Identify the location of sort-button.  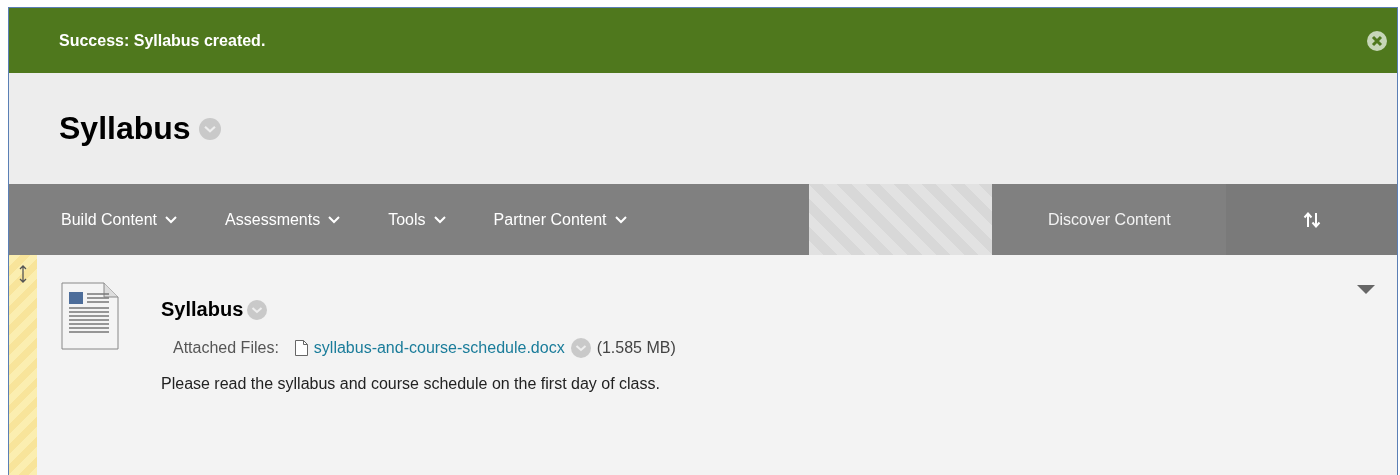
(1311, 219).